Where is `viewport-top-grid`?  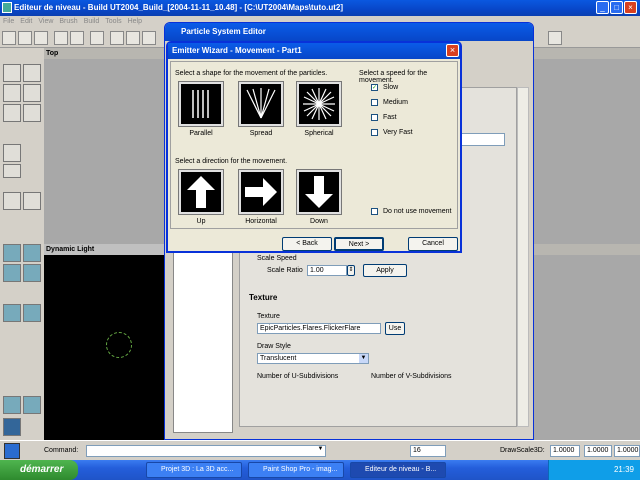 viewport-top-grid is located at coordinates (104, 151).